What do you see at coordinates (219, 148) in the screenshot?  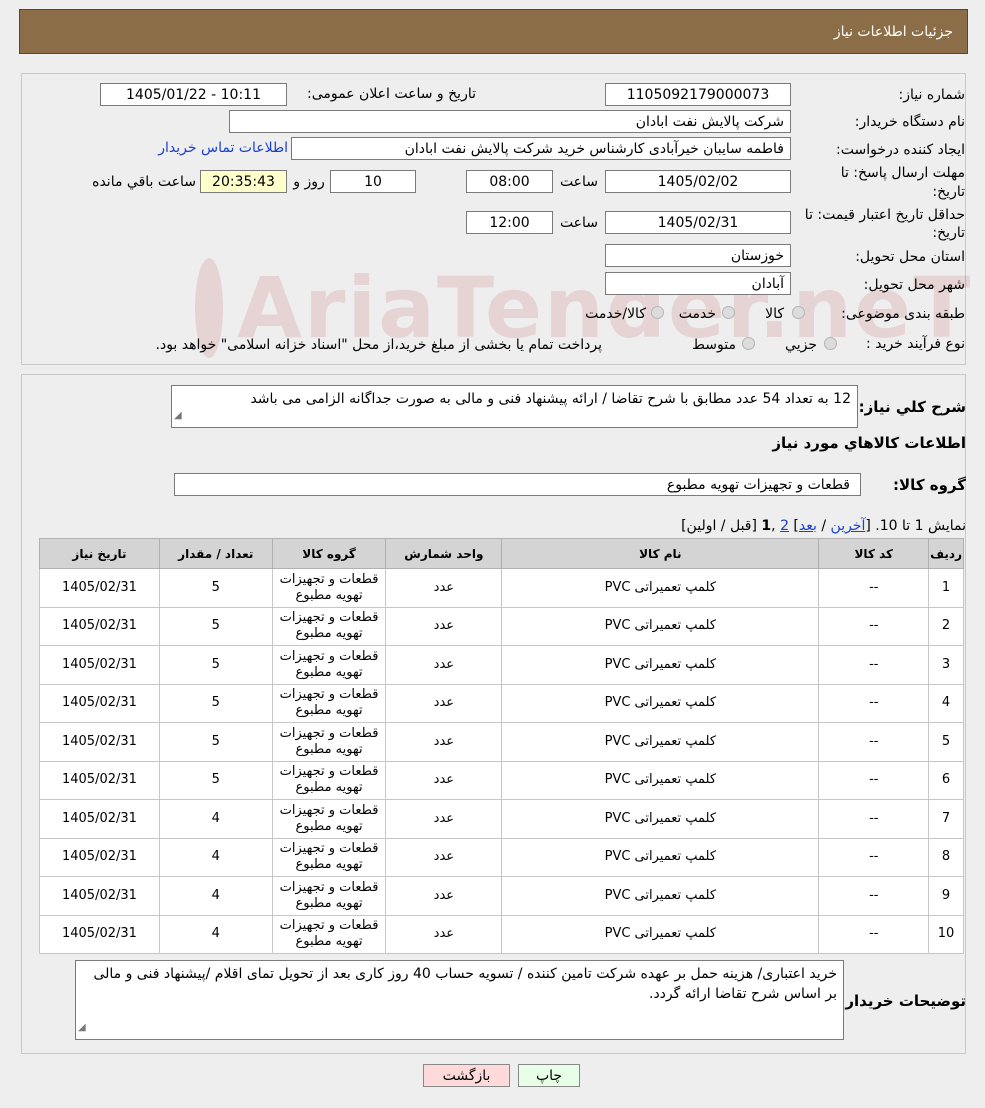 I see `buyer-contact-link: اطلاعات تماس خریدار` at bounding box center [219, 148].